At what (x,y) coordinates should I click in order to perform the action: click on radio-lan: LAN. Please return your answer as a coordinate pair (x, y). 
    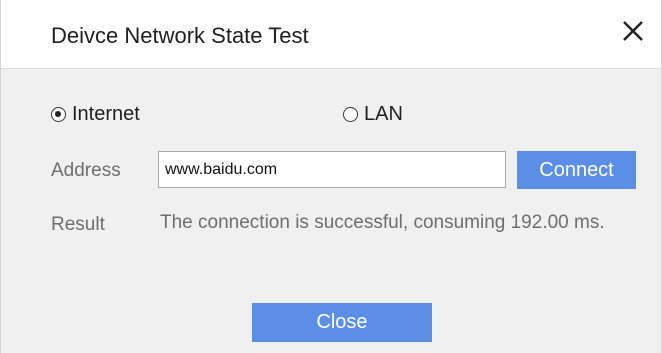
    Looking at the image, I should click on (373, 114).